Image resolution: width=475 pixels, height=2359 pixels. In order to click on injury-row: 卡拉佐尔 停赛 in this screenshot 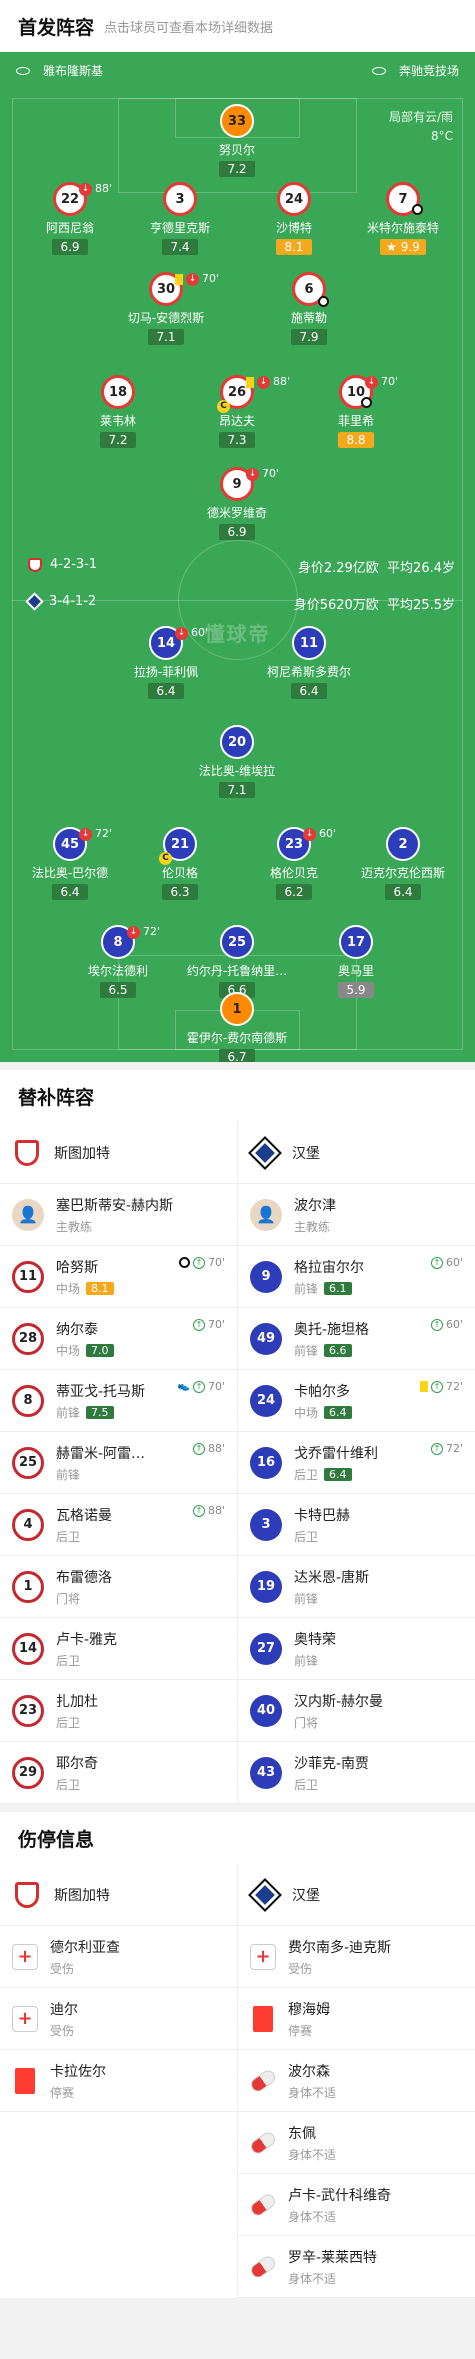, I will do `click(118, 2081)`.